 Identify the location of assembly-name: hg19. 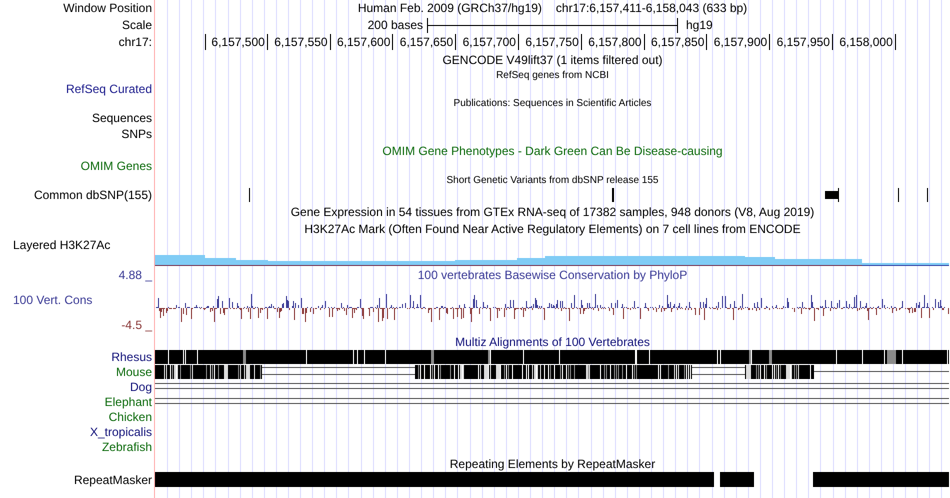
(699, 25).